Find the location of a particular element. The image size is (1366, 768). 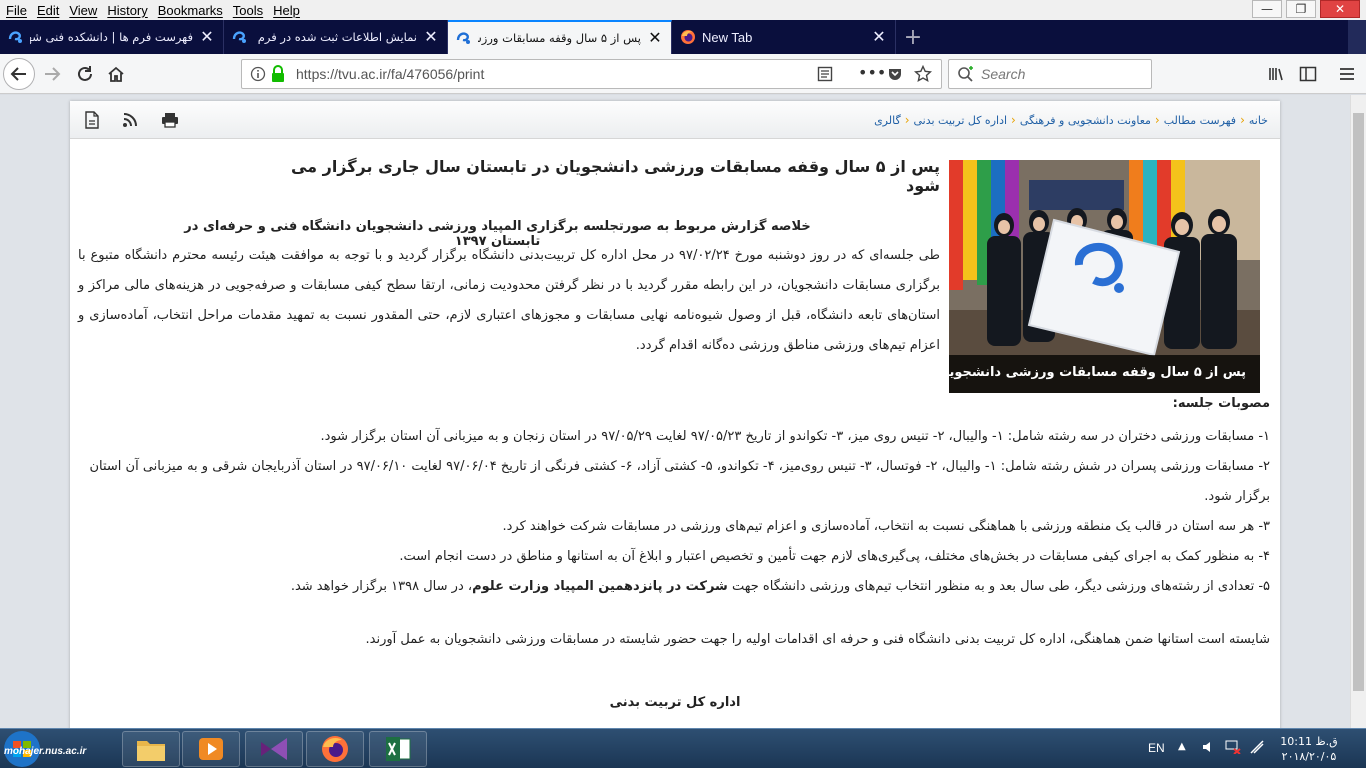

signoff: اداره کل تربیت بدنی is located at coordinates (675, 702).